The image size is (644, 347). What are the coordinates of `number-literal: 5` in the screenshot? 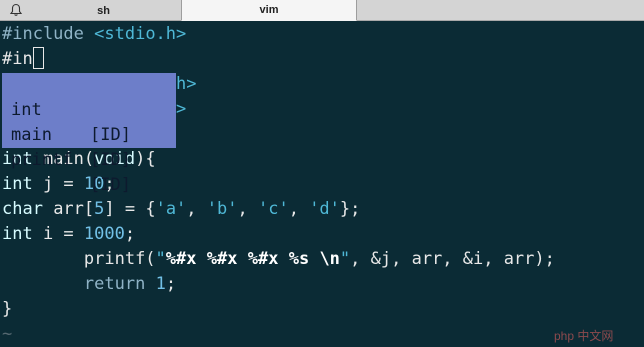 It's located at (99, 209).